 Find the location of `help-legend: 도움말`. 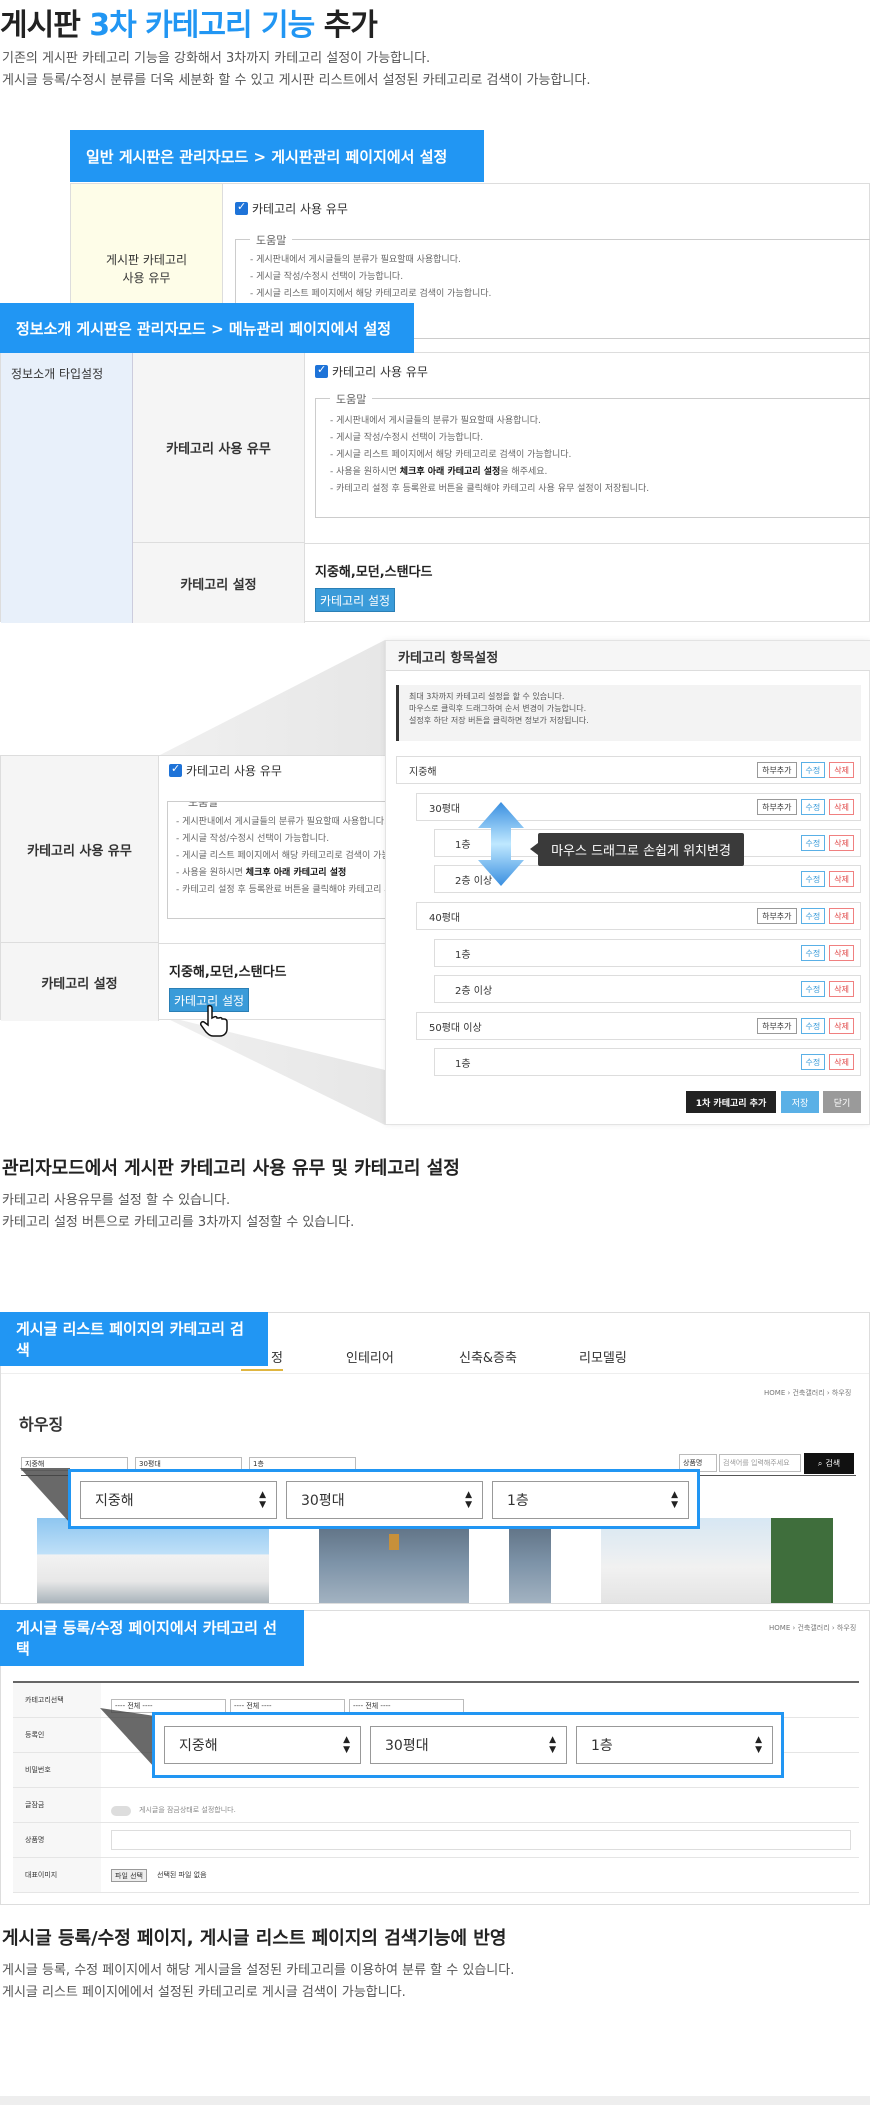

help-legend: 도움말 is located at coordinates (203, 806).